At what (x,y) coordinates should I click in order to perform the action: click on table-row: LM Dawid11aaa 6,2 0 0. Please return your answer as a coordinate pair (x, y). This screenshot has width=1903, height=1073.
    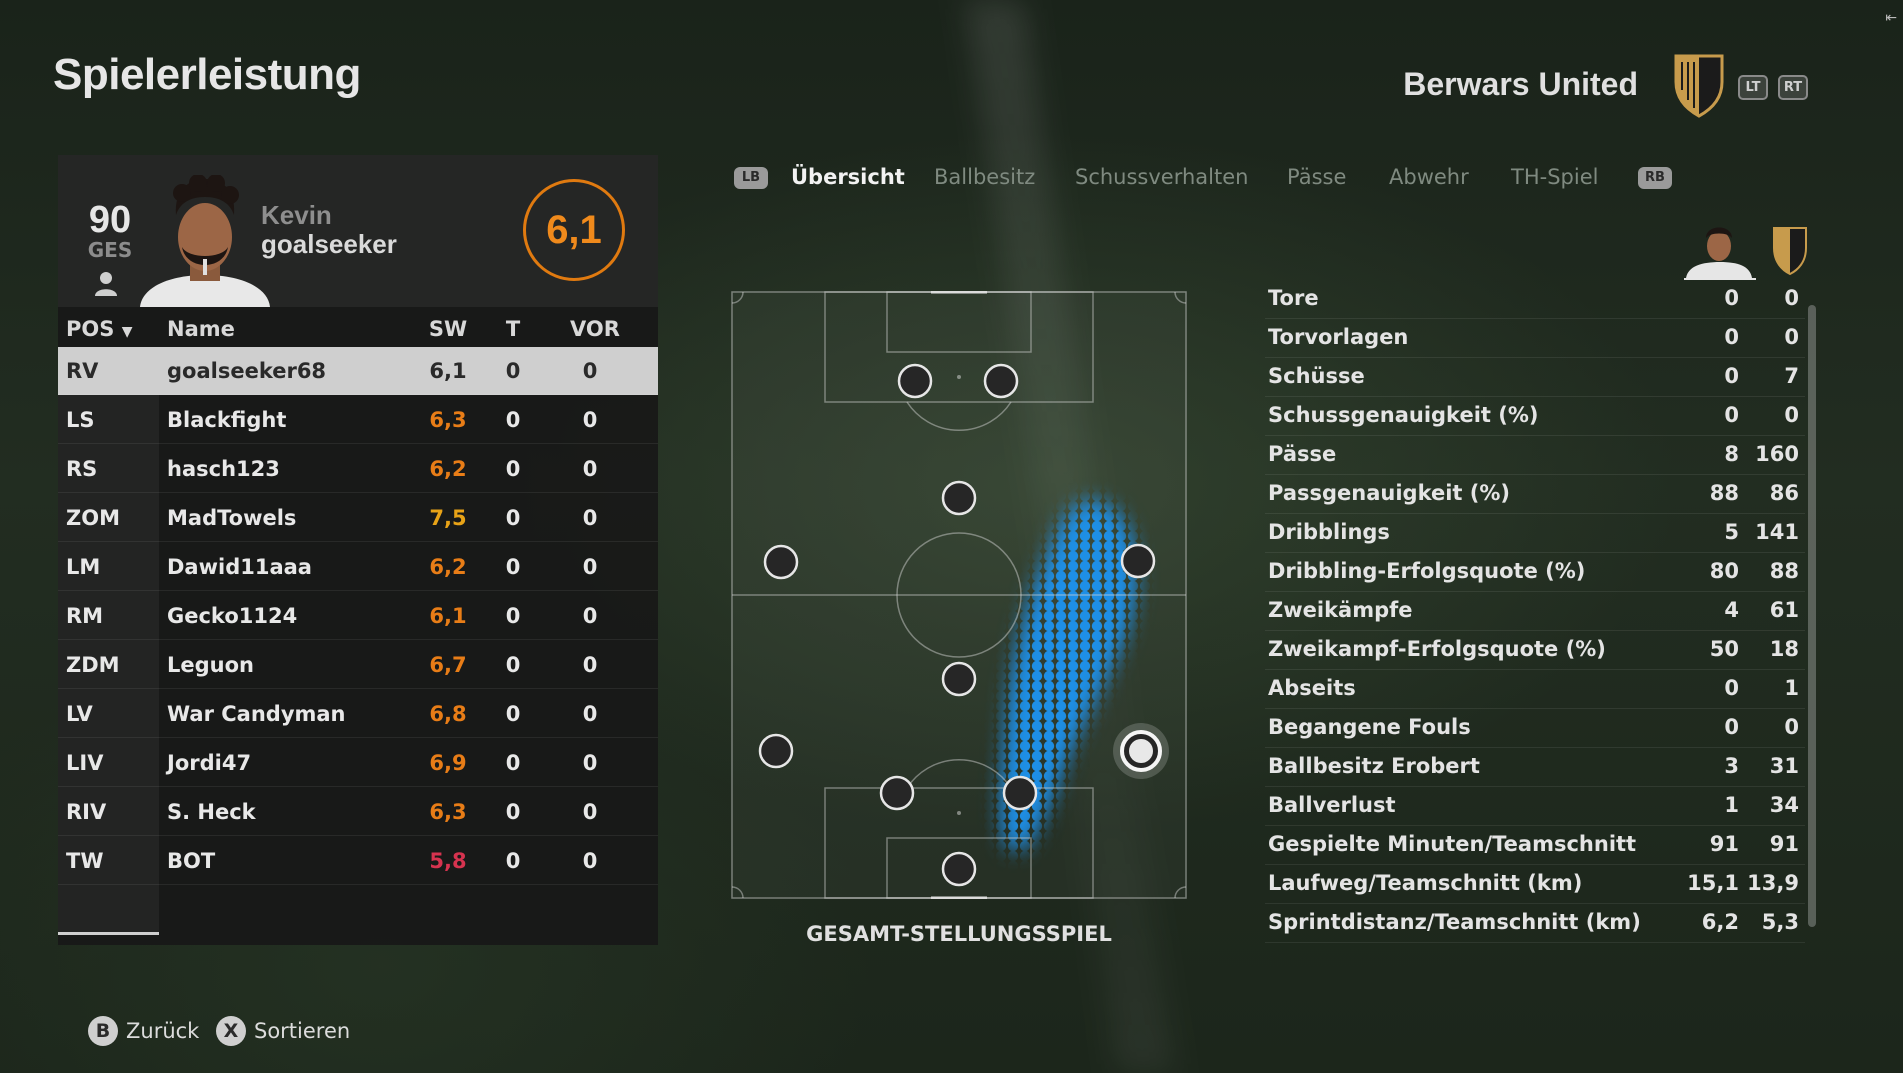
    Looking at the image, I should click on (358, 567).